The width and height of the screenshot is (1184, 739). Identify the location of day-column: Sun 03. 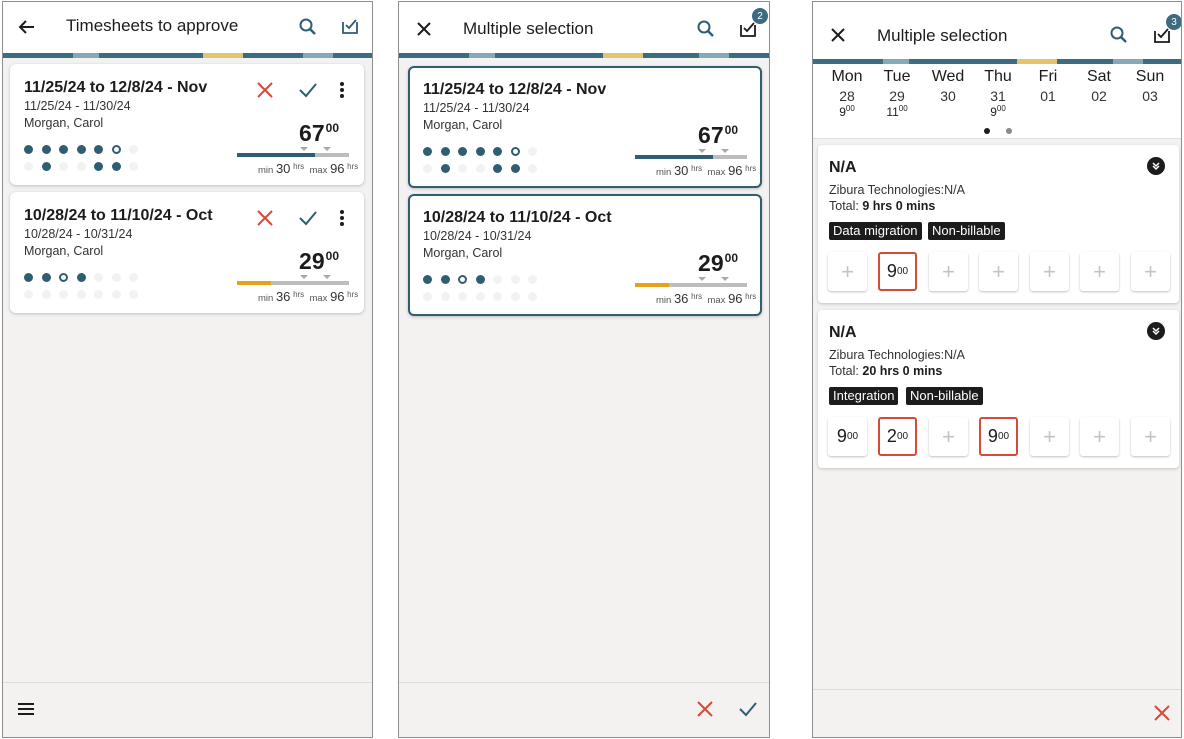
(1150, 86).